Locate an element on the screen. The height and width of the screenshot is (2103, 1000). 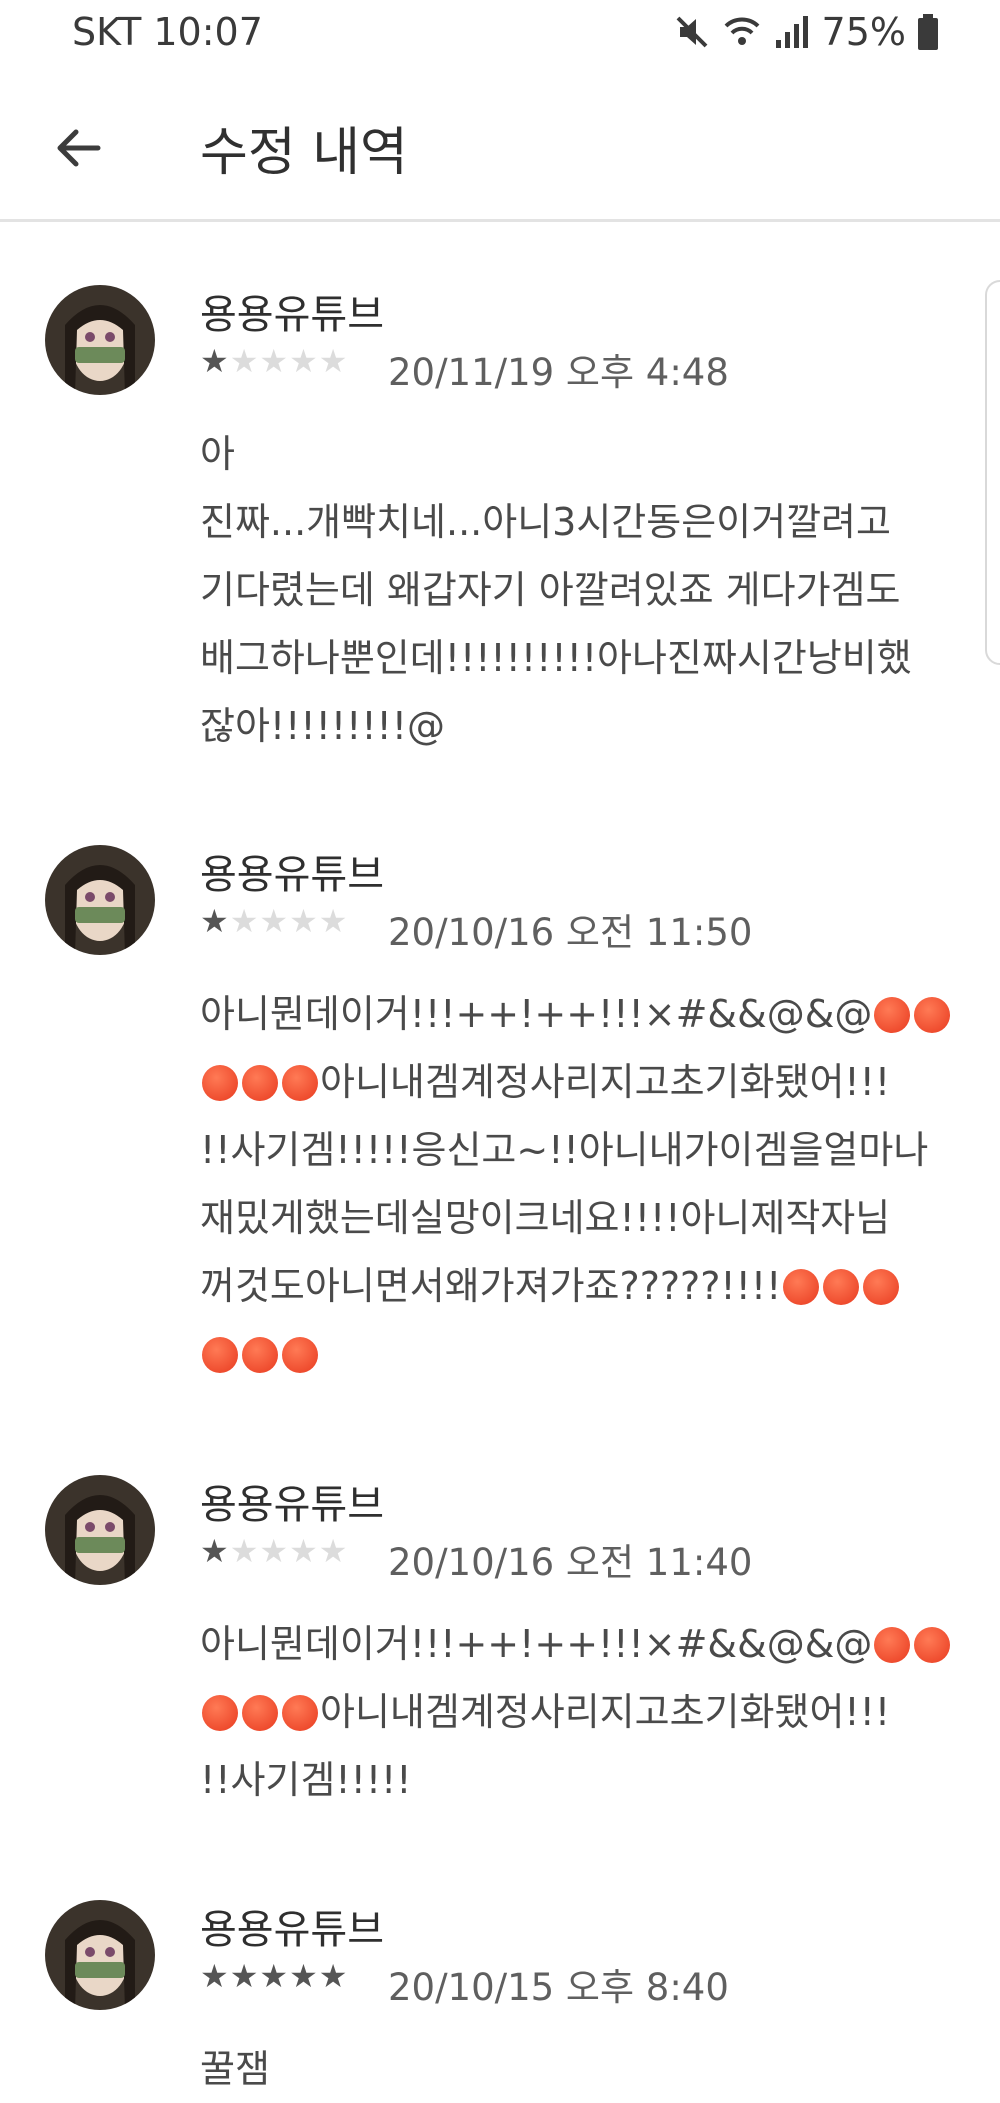
back-button is located at coordinates (78, 150).